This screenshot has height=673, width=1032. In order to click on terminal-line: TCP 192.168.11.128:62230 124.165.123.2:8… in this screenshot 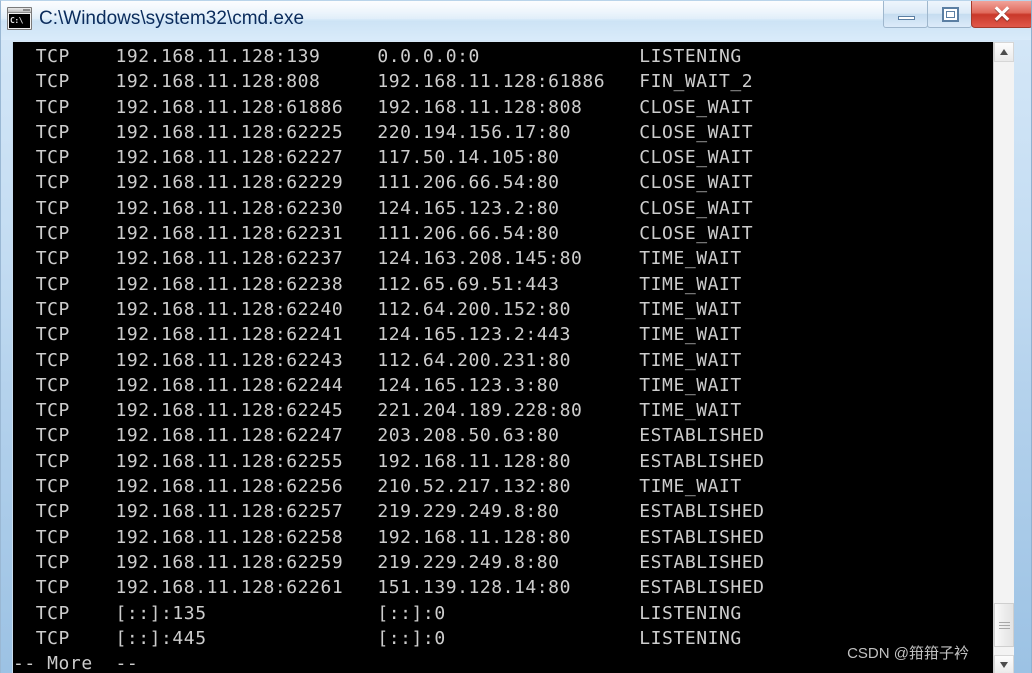, I will do `click(383, 208)`.